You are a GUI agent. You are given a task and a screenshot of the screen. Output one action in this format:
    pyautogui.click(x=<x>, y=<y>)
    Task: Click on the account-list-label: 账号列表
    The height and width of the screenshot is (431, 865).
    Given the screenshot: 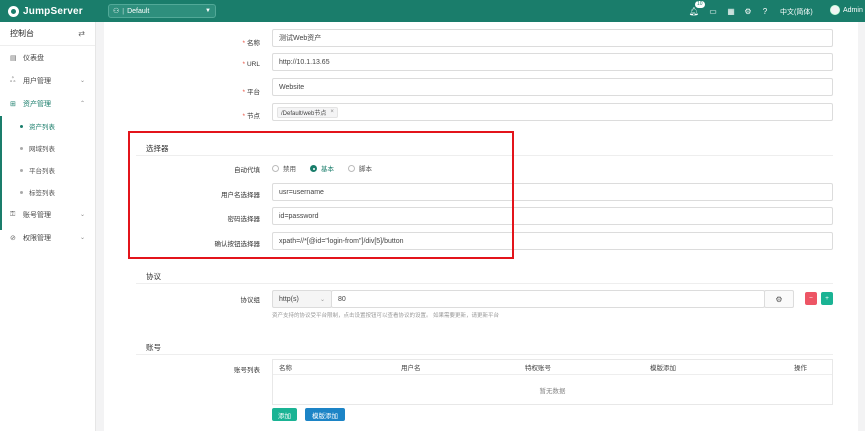 What is the action you would take?
    pyautogui.click(x=247, y=370)
    